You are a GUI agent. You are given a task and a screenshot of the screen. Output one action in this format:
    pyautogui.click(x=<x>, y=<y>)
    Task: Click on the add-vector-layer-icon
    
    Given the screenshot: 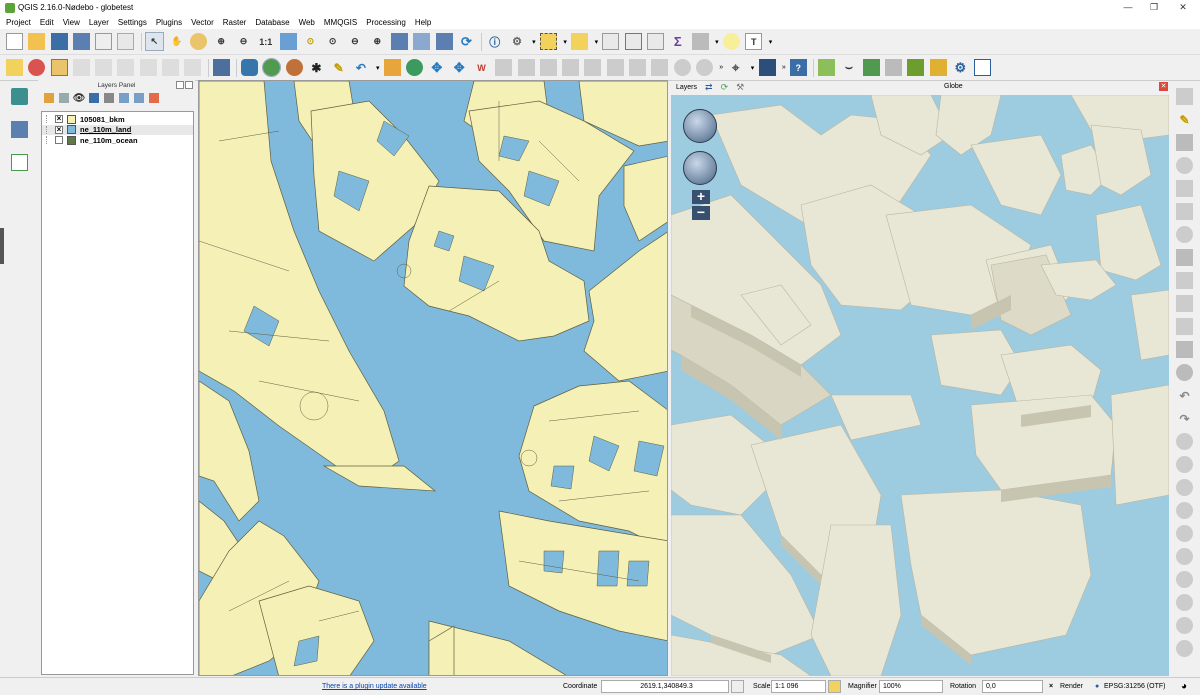 What is the action you would take?
    pyautogui.click(x=19, y=96)
    